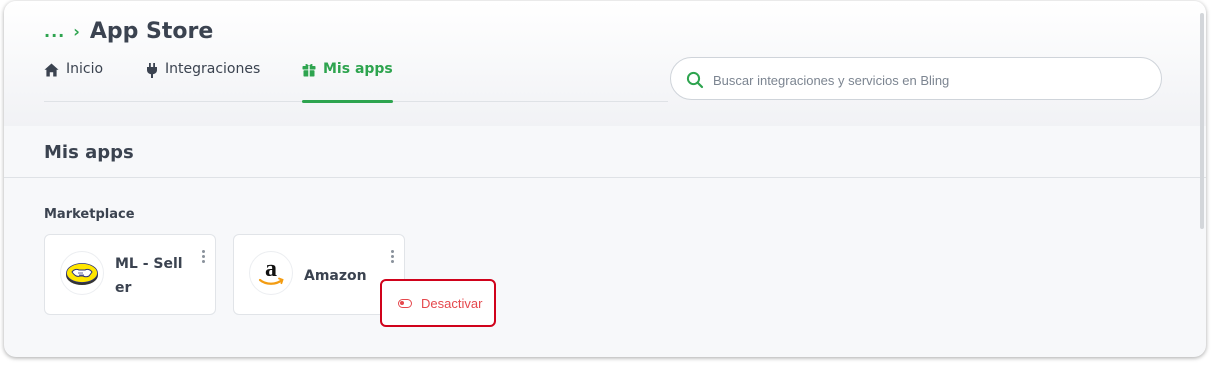 This screenshot has width=1214, height=367. Describe the element at coordinates (152, 70) in the screenshot. I see `plug-icon` at that location.